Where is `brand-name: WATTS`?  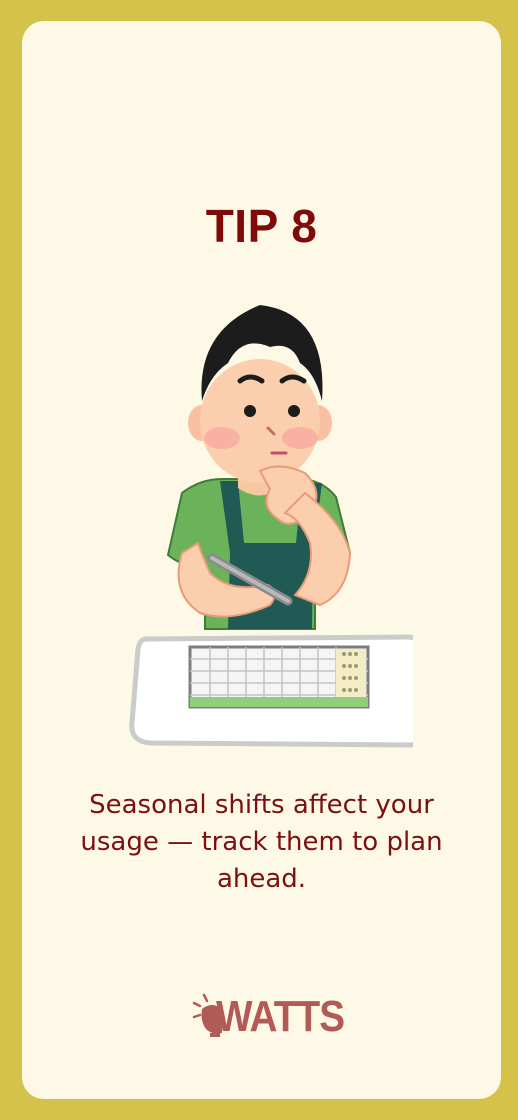 brand-name: WATTS is located at coordinates (280, 1016).